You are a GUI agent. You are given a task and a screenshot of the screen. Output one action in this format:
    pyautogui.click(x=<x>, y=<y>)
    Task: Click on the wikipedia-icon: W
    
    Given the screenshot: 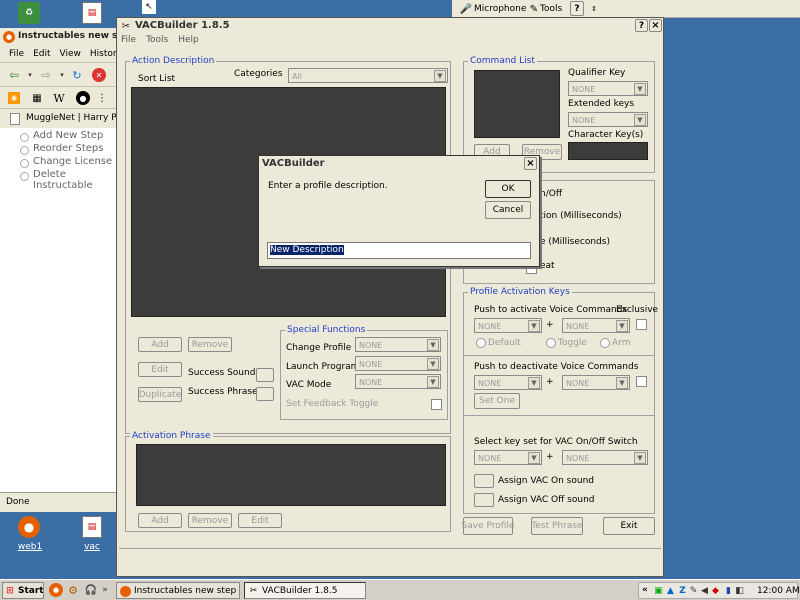 What is the action you would take?
    pyautogui.click(x=59, y=98)
    